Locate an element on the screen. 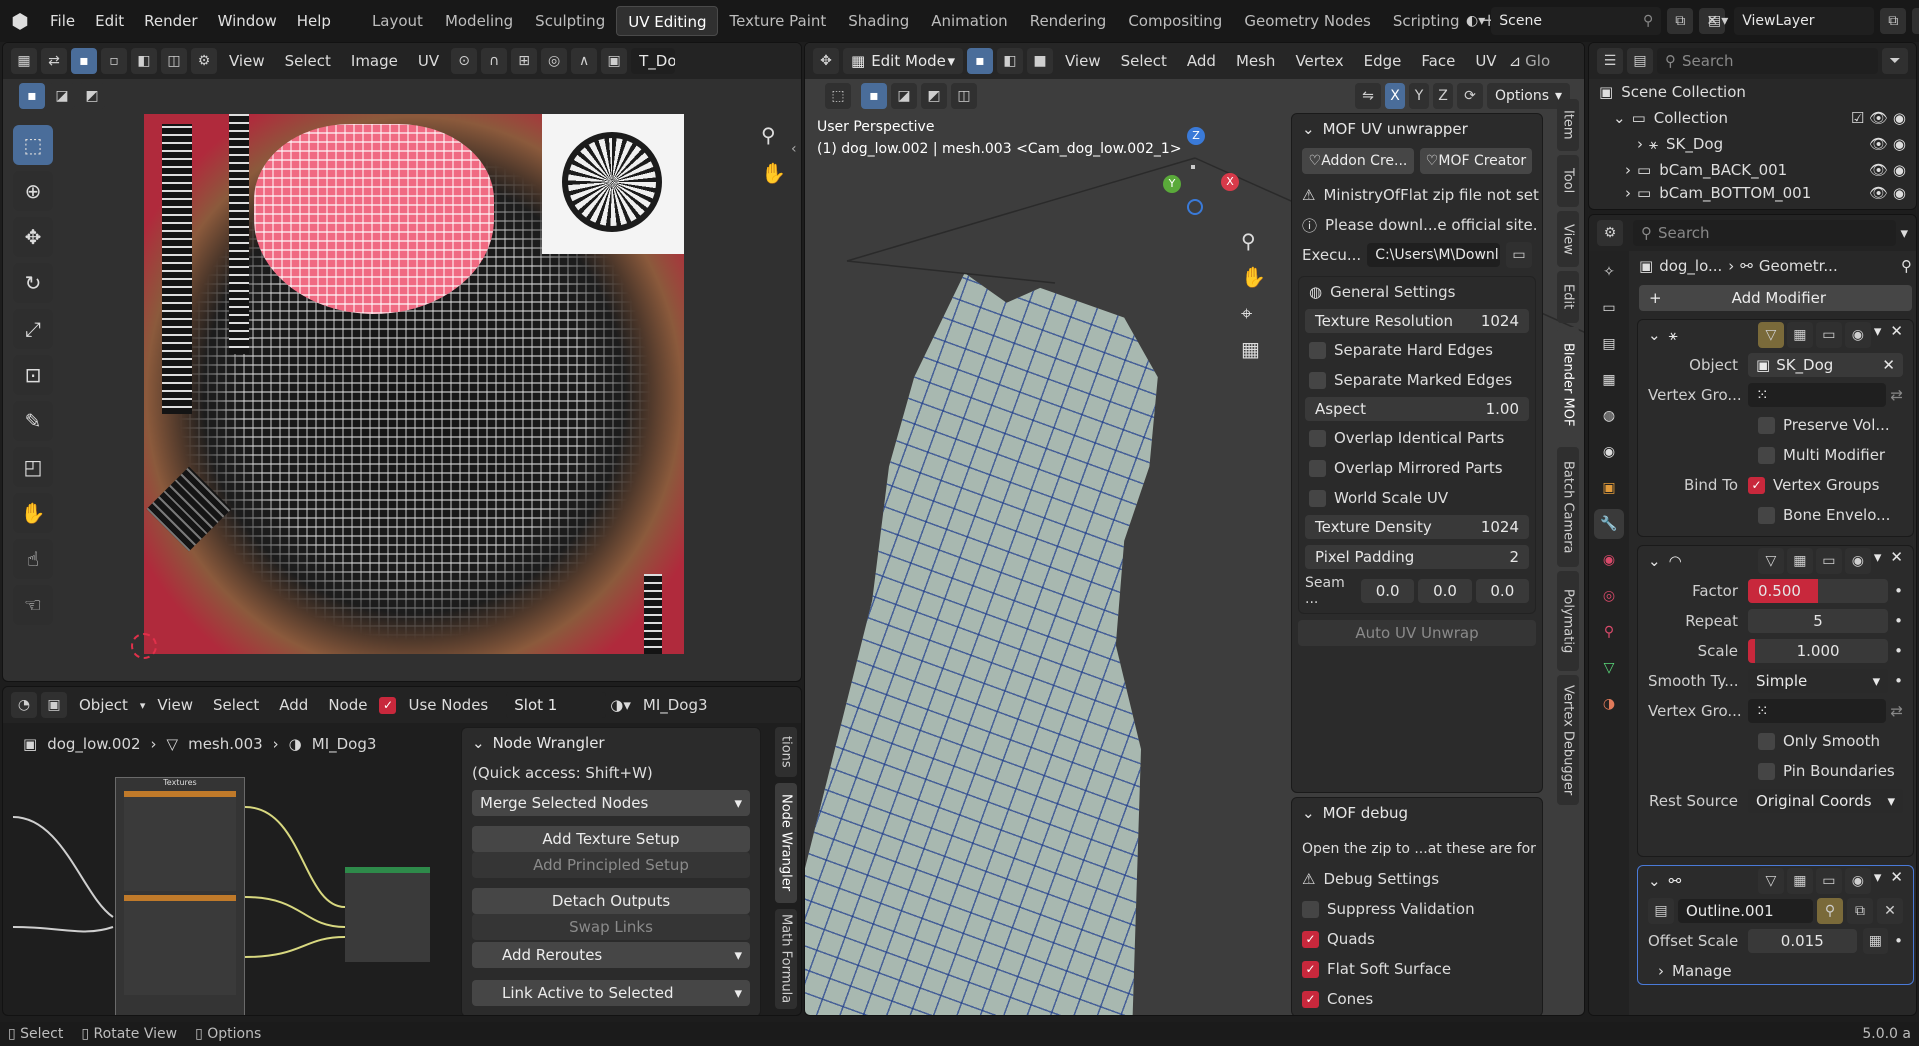 Image resolution: width=1919 pixels, height=1046 pixels. armature-modifier-header: ⌄ ⚹ ▽ ▦ ▭ ◉ ▾ ✕ is located at coordinates (1775, 335).